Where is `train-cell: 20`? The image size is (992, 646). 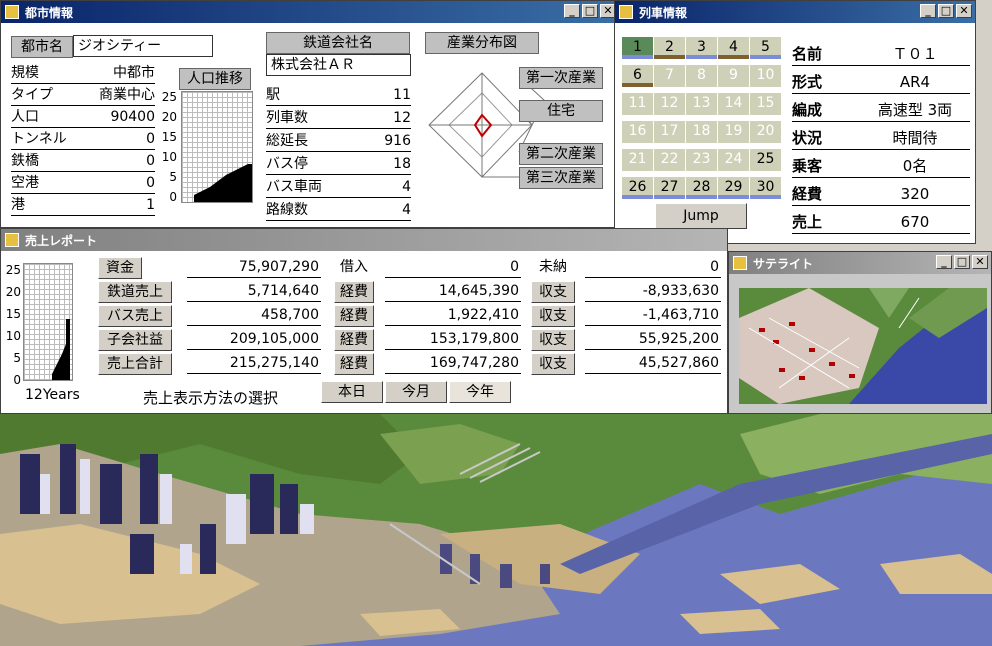 train-cell: 20 is located at coordinates (765, 132).